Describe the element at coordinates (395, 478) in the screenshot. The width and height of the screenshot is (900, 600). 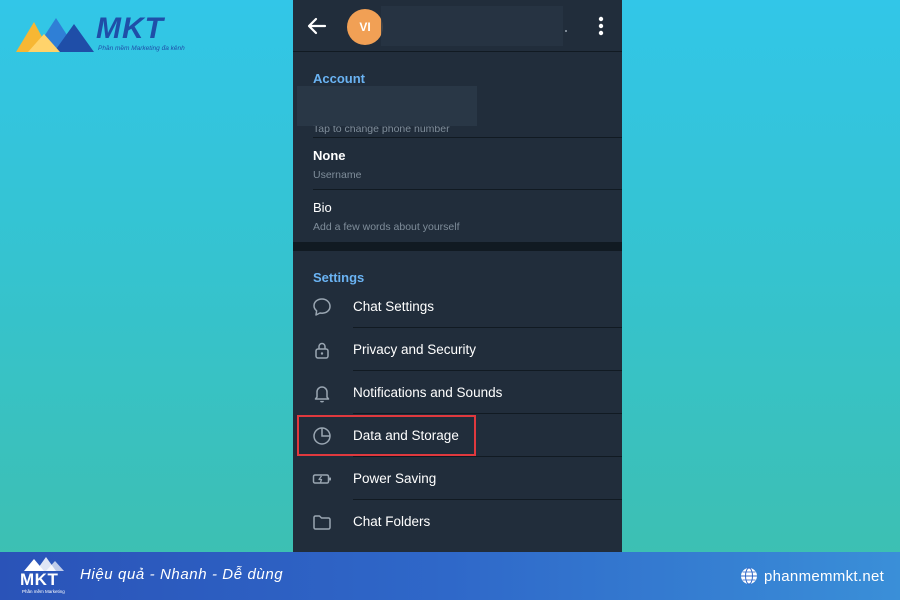
I see `settings-item-label: Power Saving` at that location.